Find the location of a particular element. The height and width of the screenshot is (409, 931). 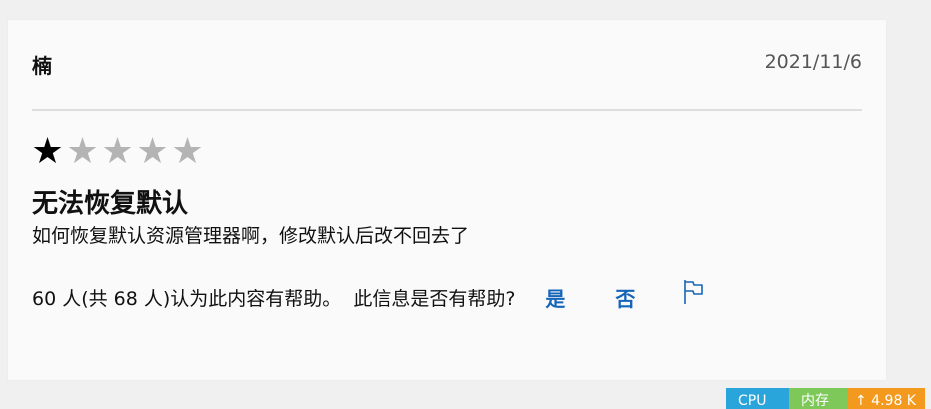

system-monitor-bar: CPU 内存 ↑ 4.98 K is located at coordinates (825, 398).